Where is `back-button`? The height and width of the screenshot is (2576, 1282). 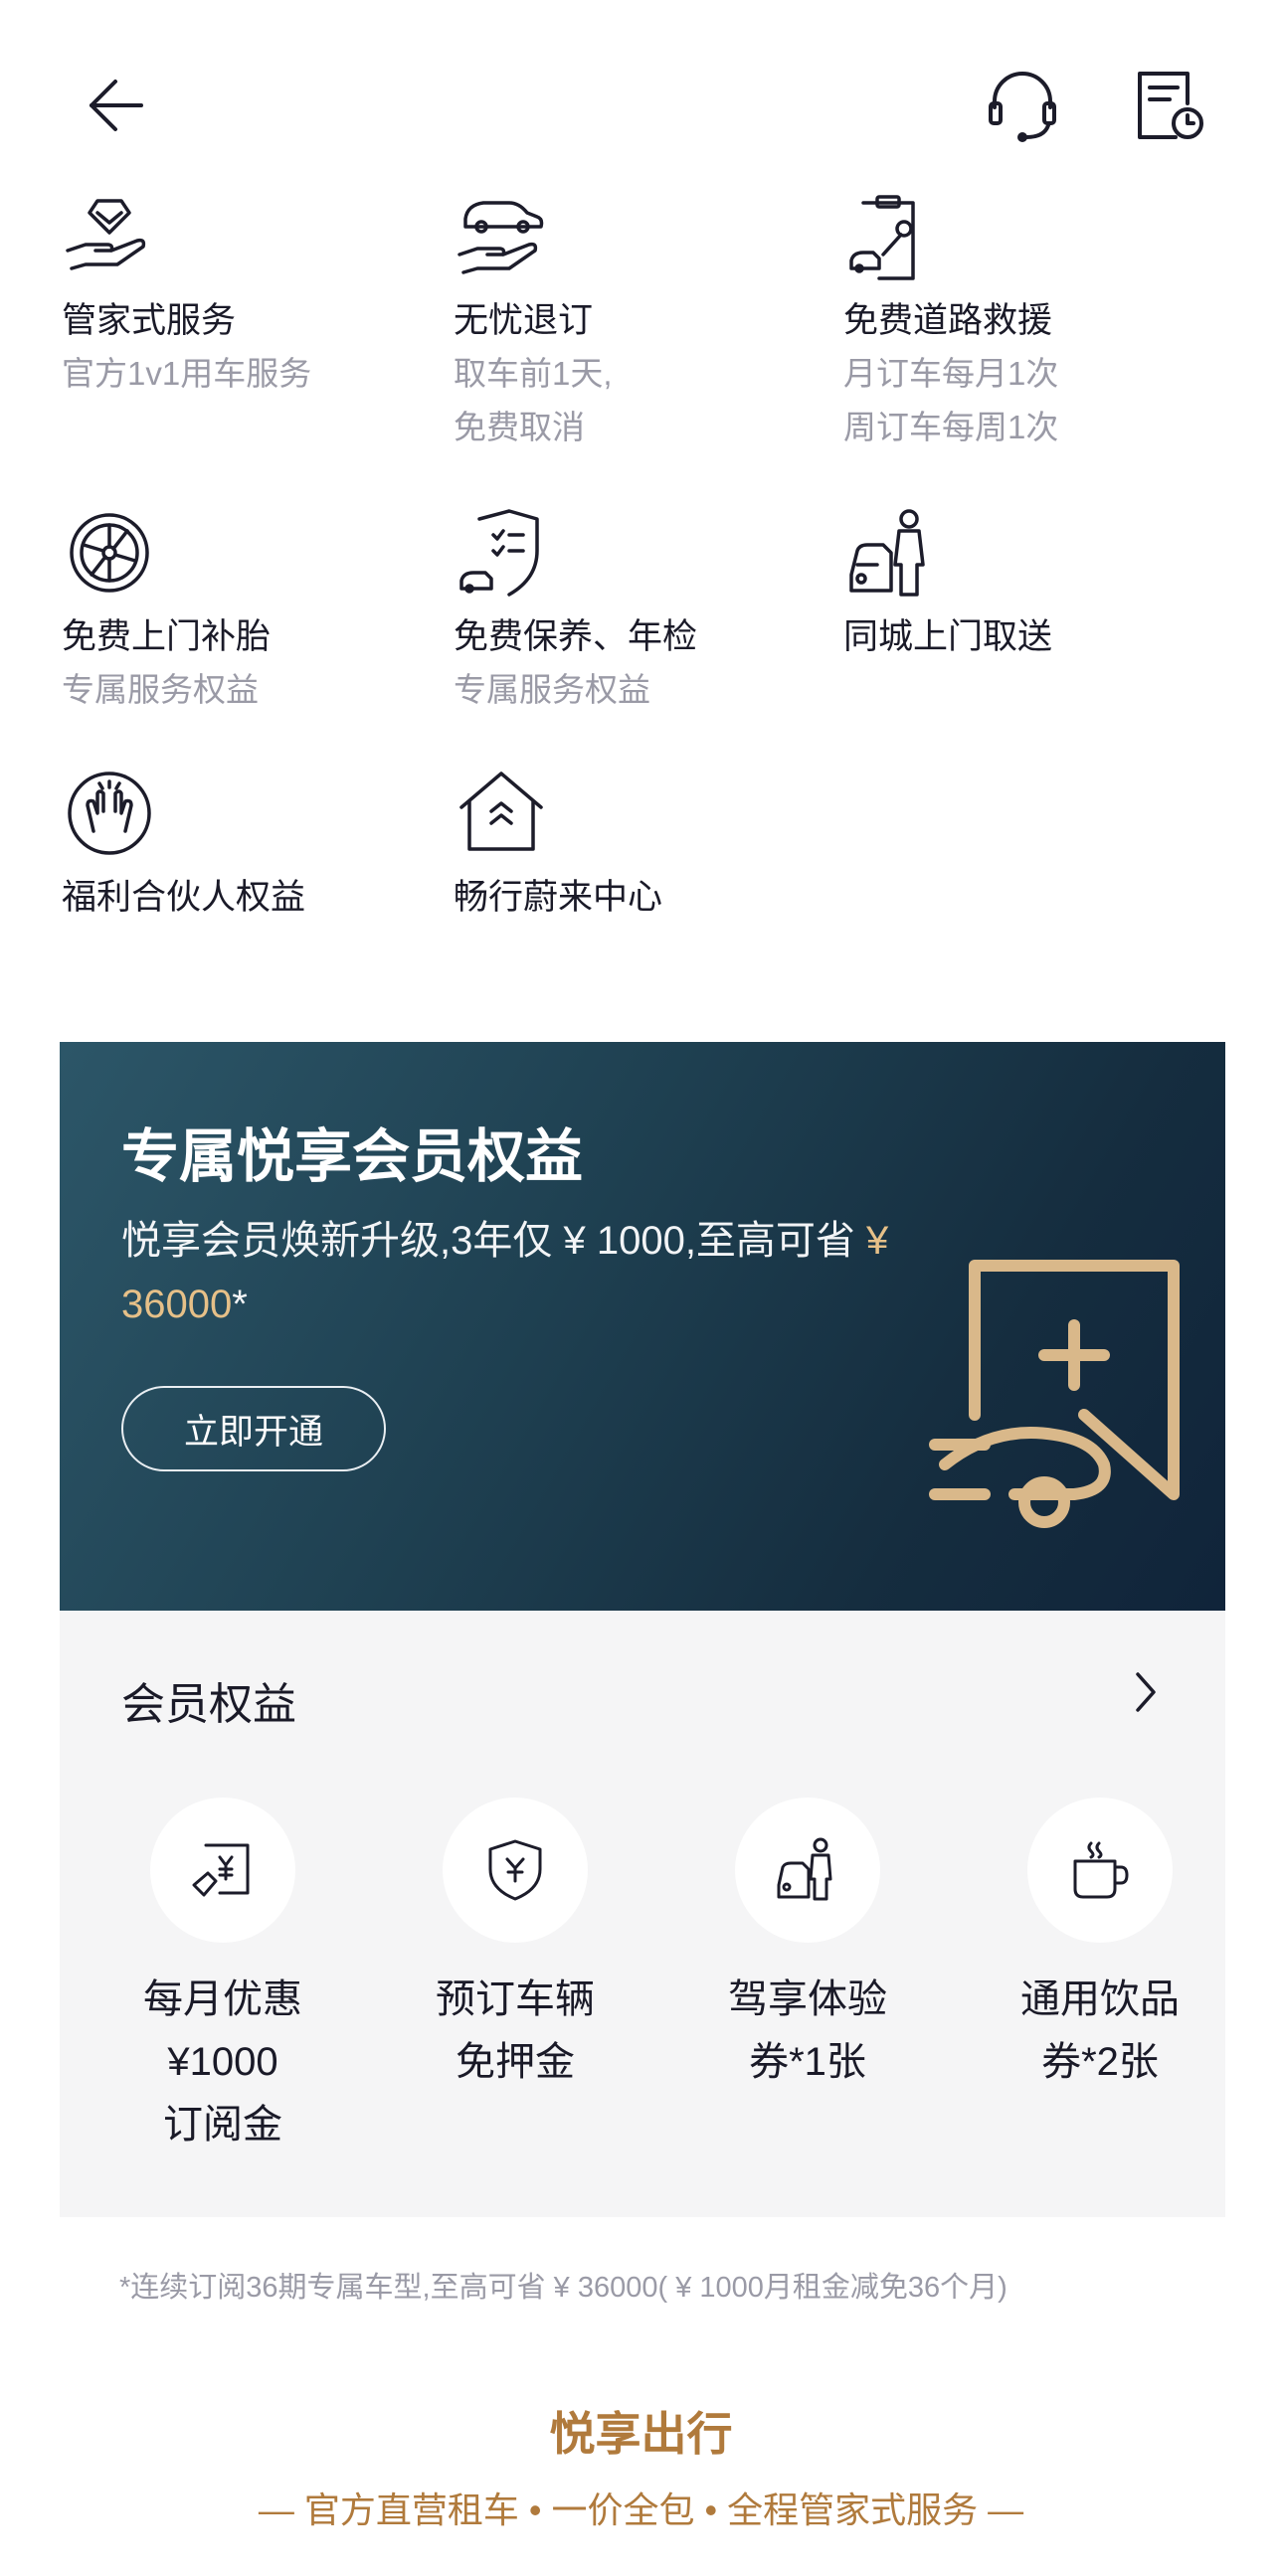
back-button is located at coordinates (115, 105).